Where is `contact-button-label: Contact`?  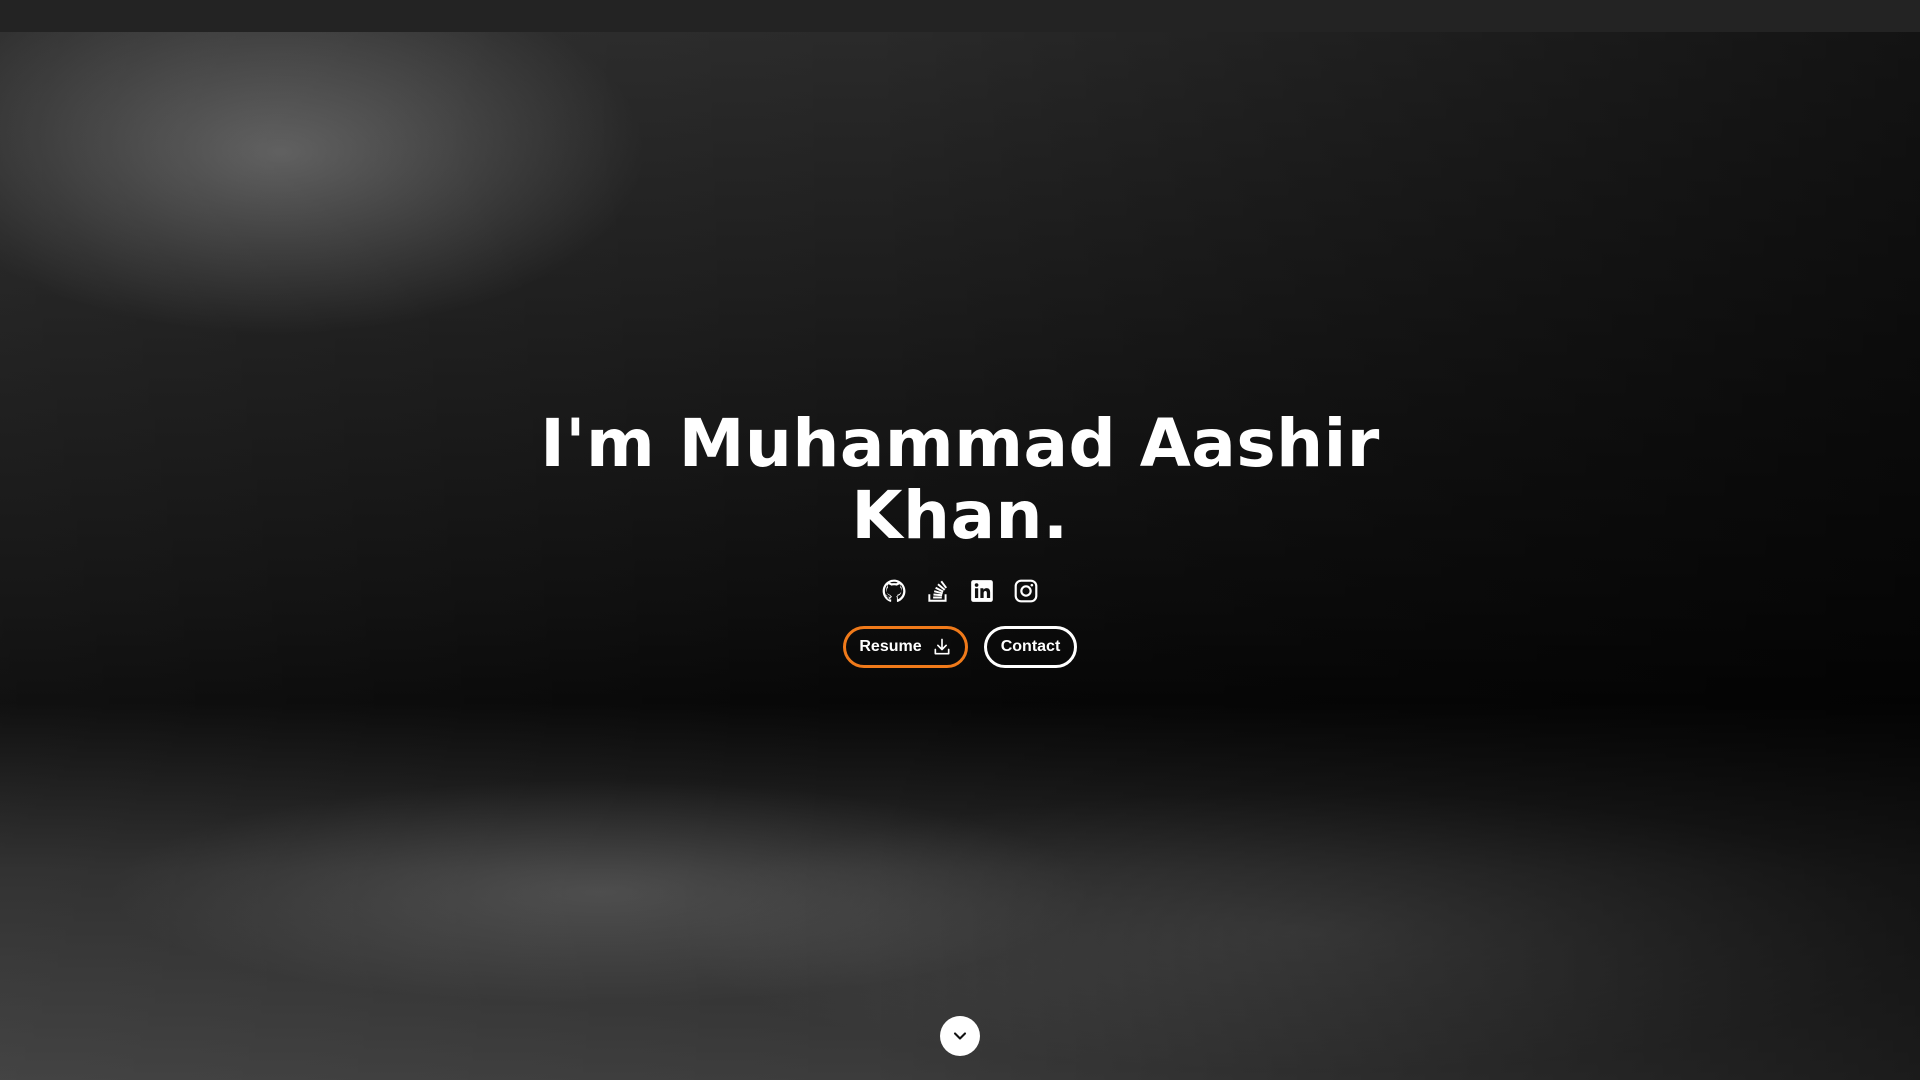
contact-button-label: Contact is located at coordinates (1030, 646).